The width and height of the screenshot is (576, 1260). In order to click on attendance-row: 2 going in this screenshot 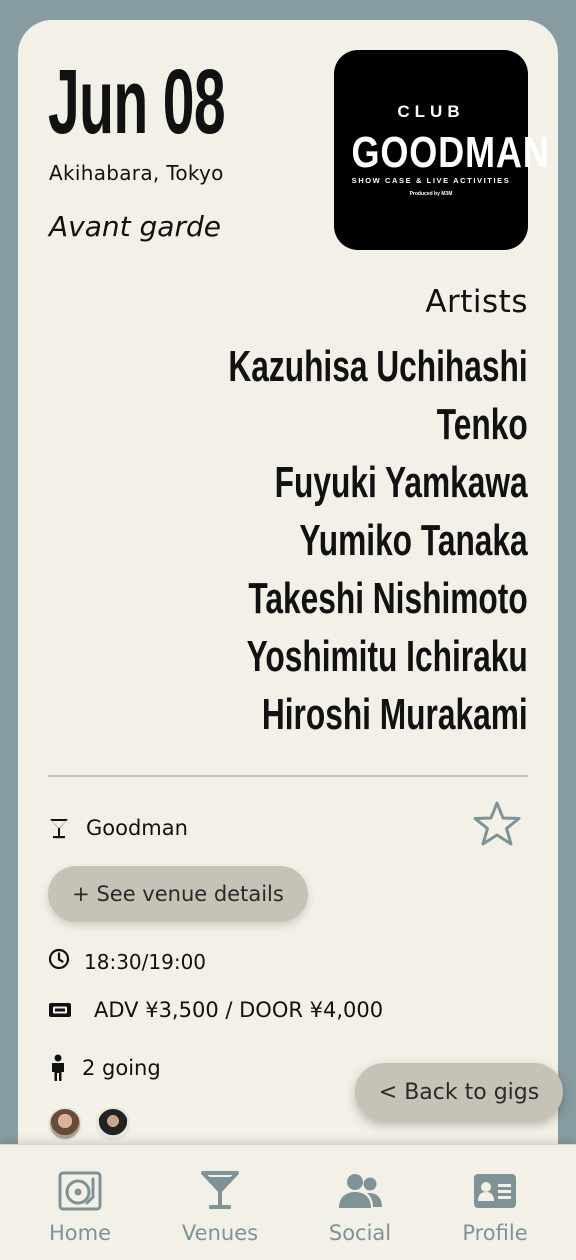, I will do `click(104, 1068)`.